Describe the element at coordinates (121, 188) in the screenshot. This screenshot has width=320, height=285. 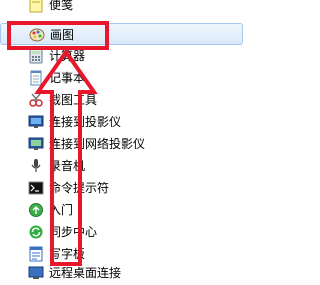
I see `menu-item-command-prompt: 命令提示符` at that location.